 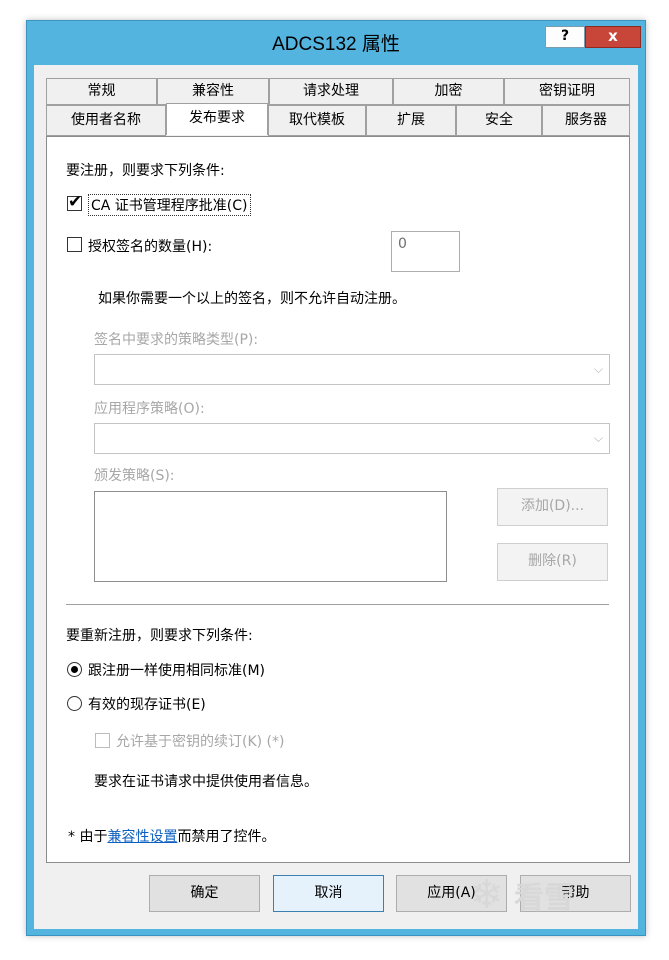 I want to click on same-criteria-radio, so click(x=74, y=669).